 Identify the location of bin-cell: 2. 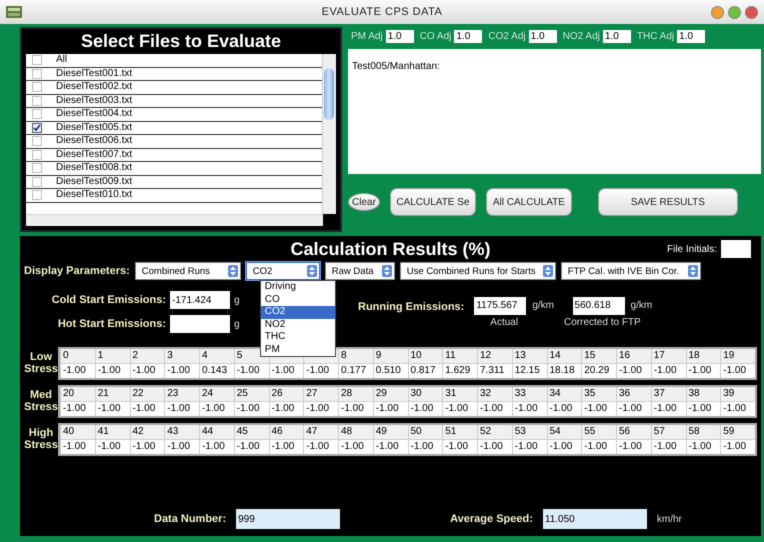
(147, 356).